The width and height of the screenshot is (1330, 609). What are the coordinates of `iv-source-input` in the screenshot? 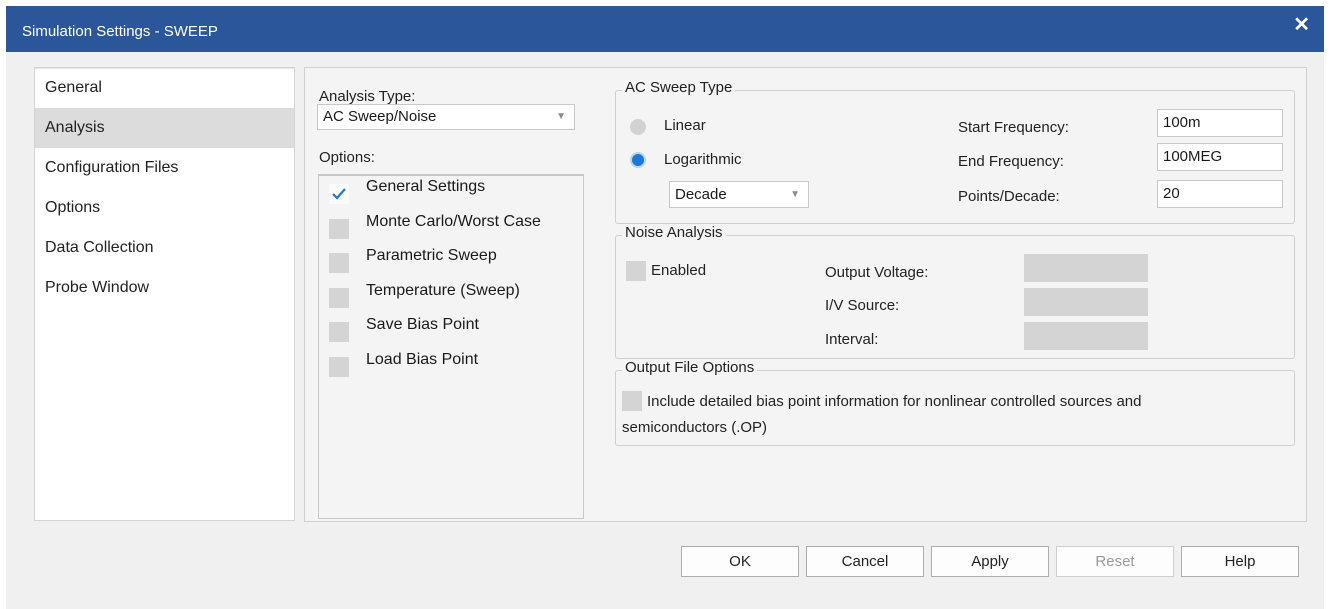 It's located at (1086, 302).